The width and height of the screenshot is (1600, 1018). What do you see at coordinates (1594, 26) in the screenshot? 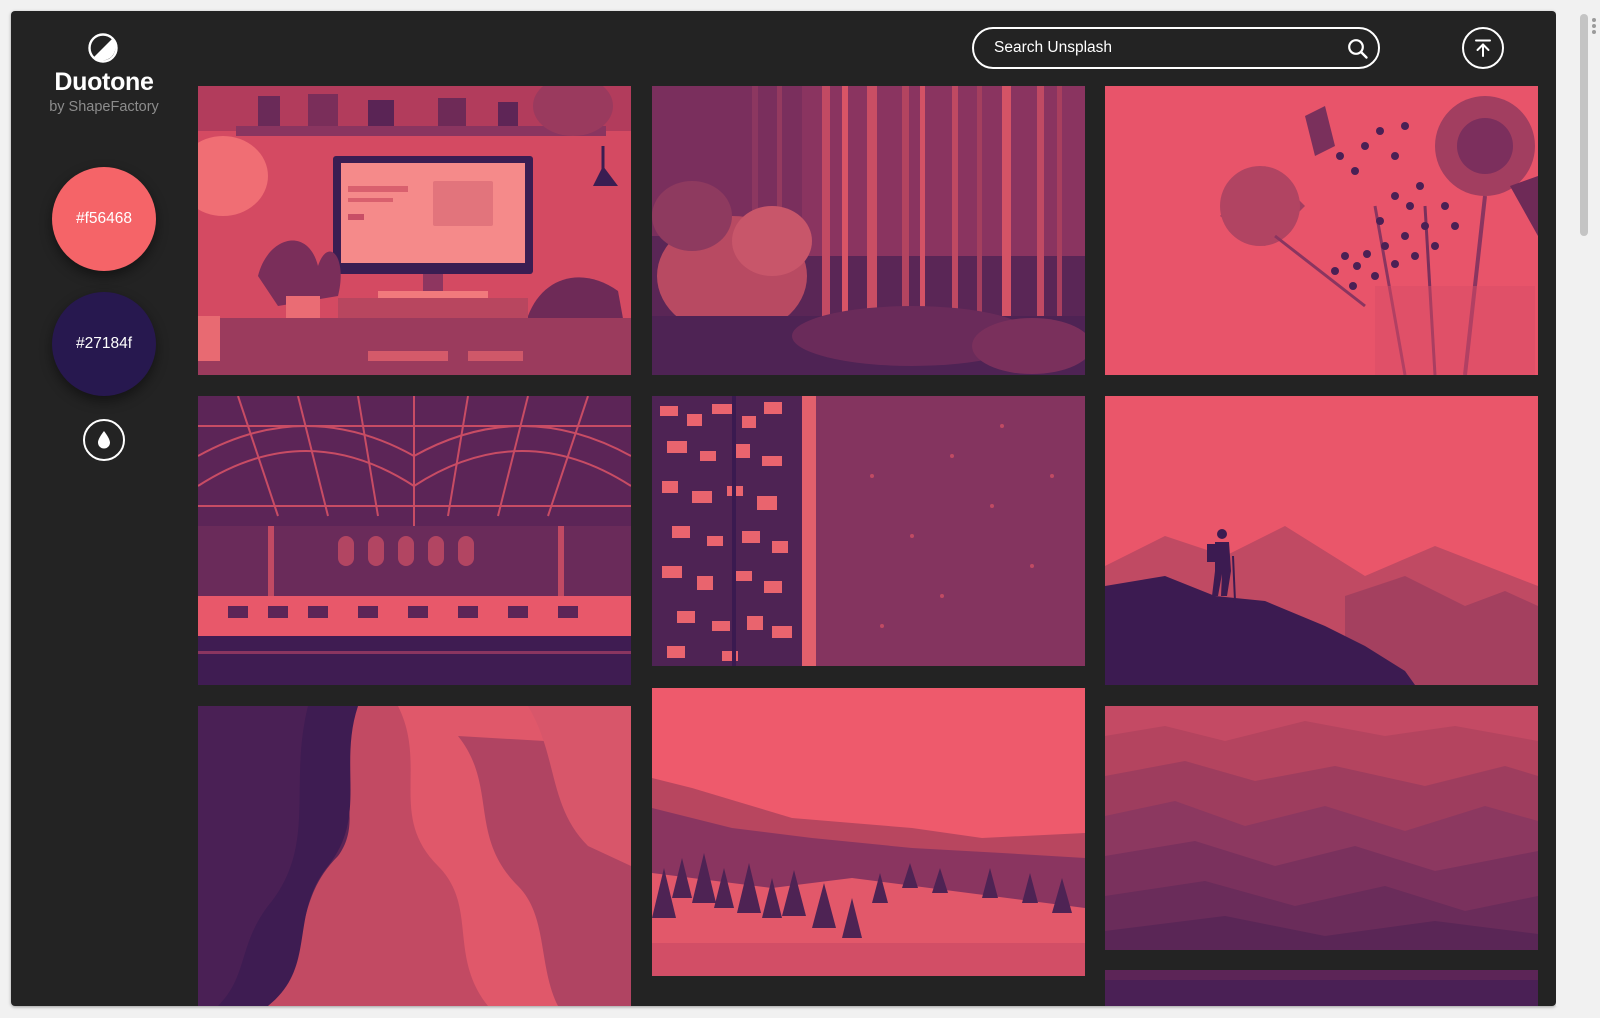
I see `more-options-icon` at bounding box center [1594, 26].